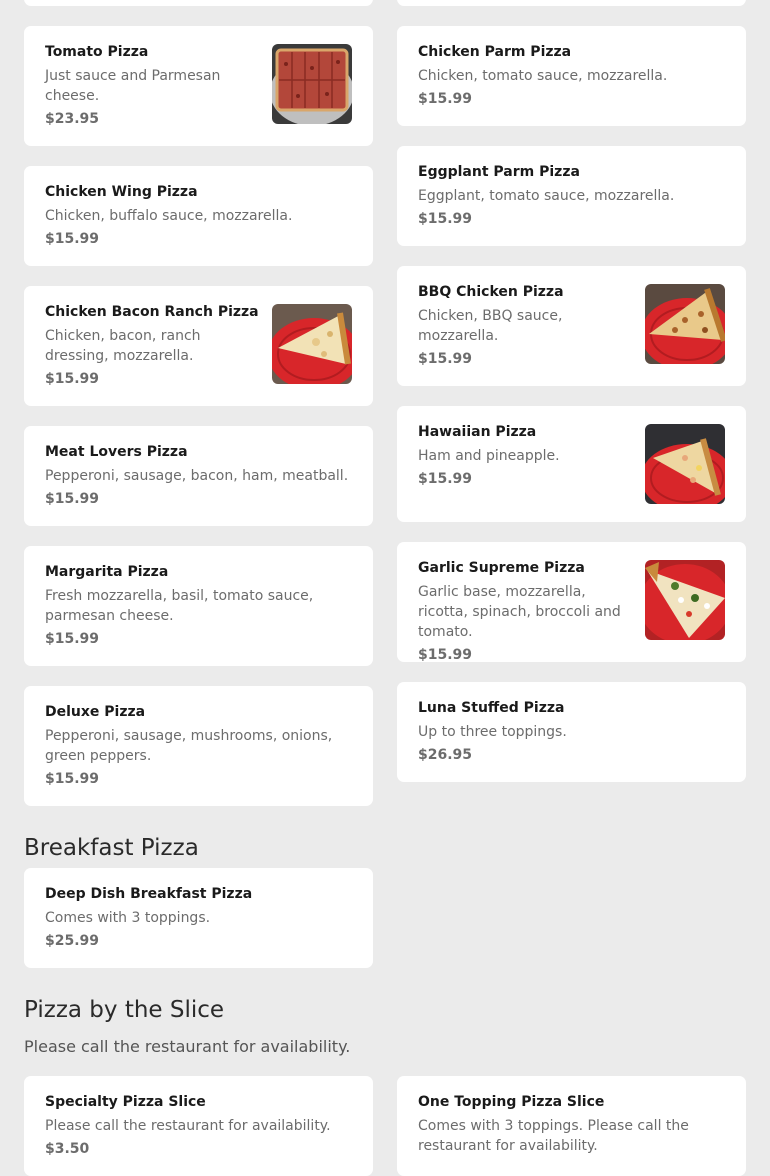 The height and width of the screenshot is (1176, 770). What do you see at coordinates (312, 84) in the screenshot?
I see `tomato-pizza-photo` at bounding box center [312, 84].